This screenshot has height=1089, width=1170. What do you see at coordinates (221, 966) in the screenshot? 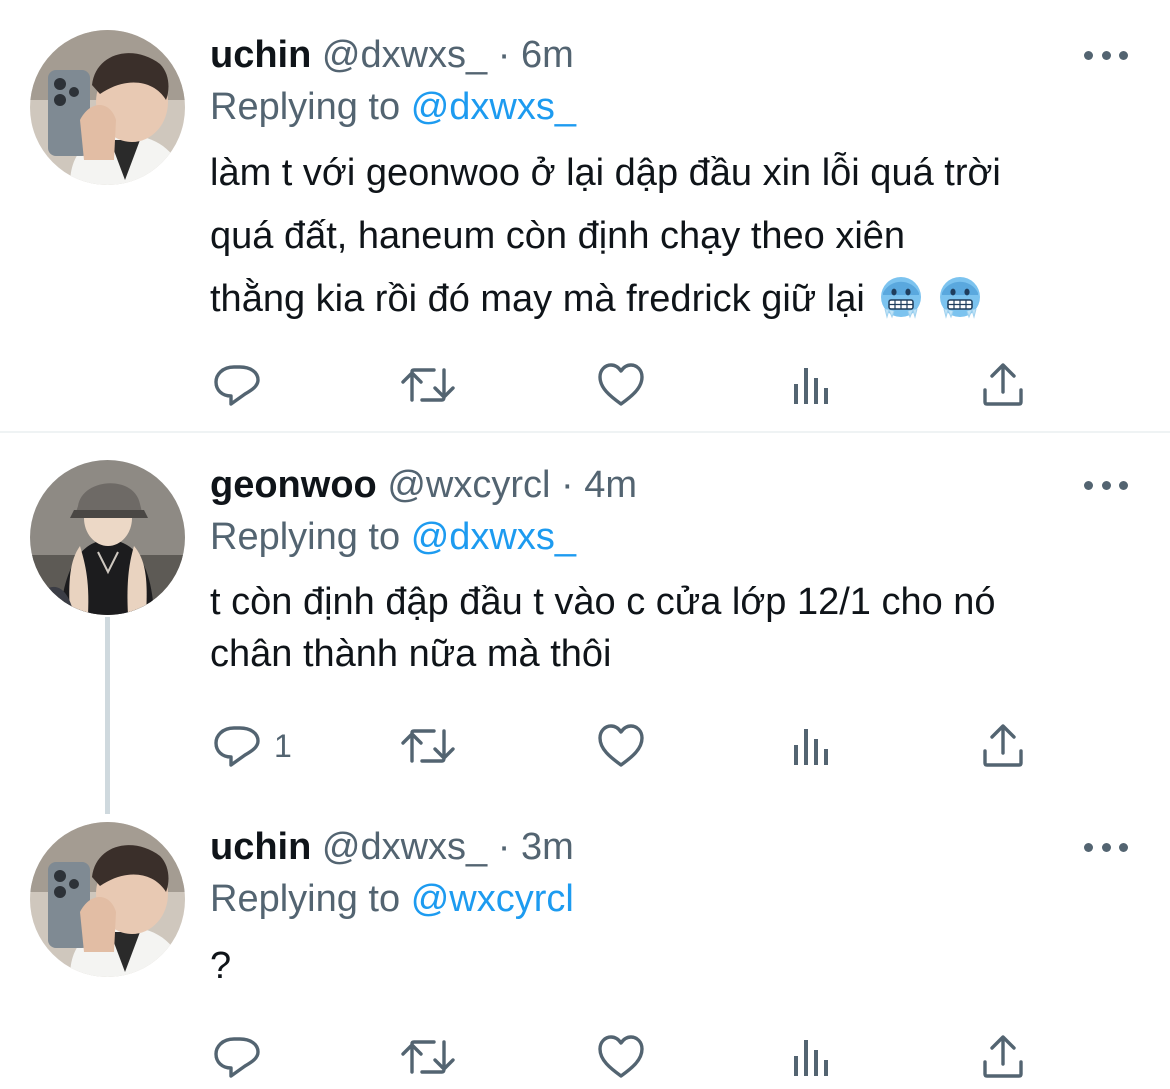
I see `tweet-text-line: ?` at bounding box center [221, 966].